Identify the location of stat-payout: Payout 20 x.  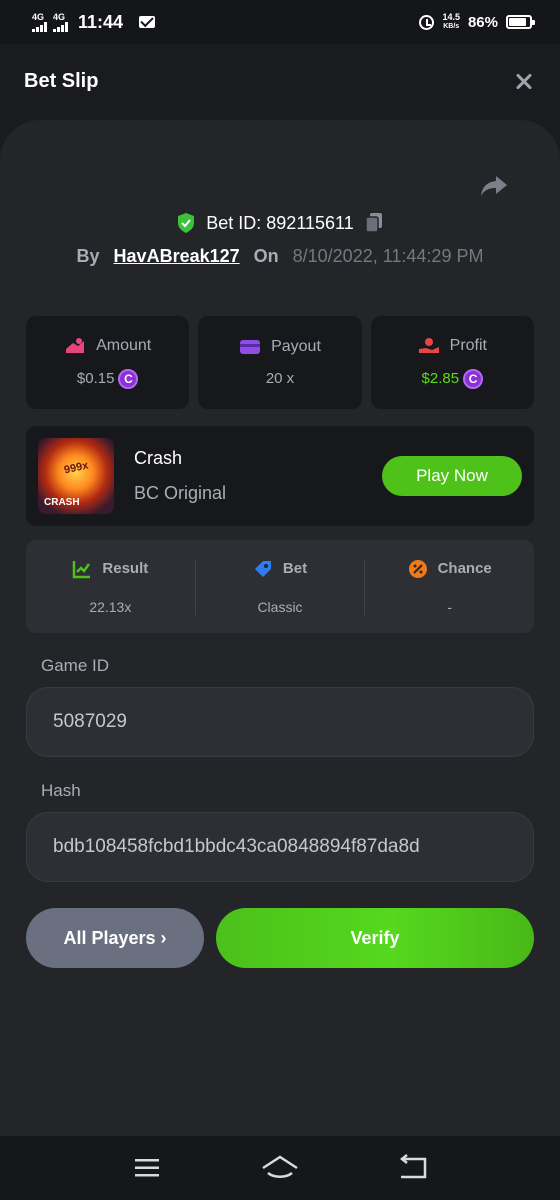
(280, 362).